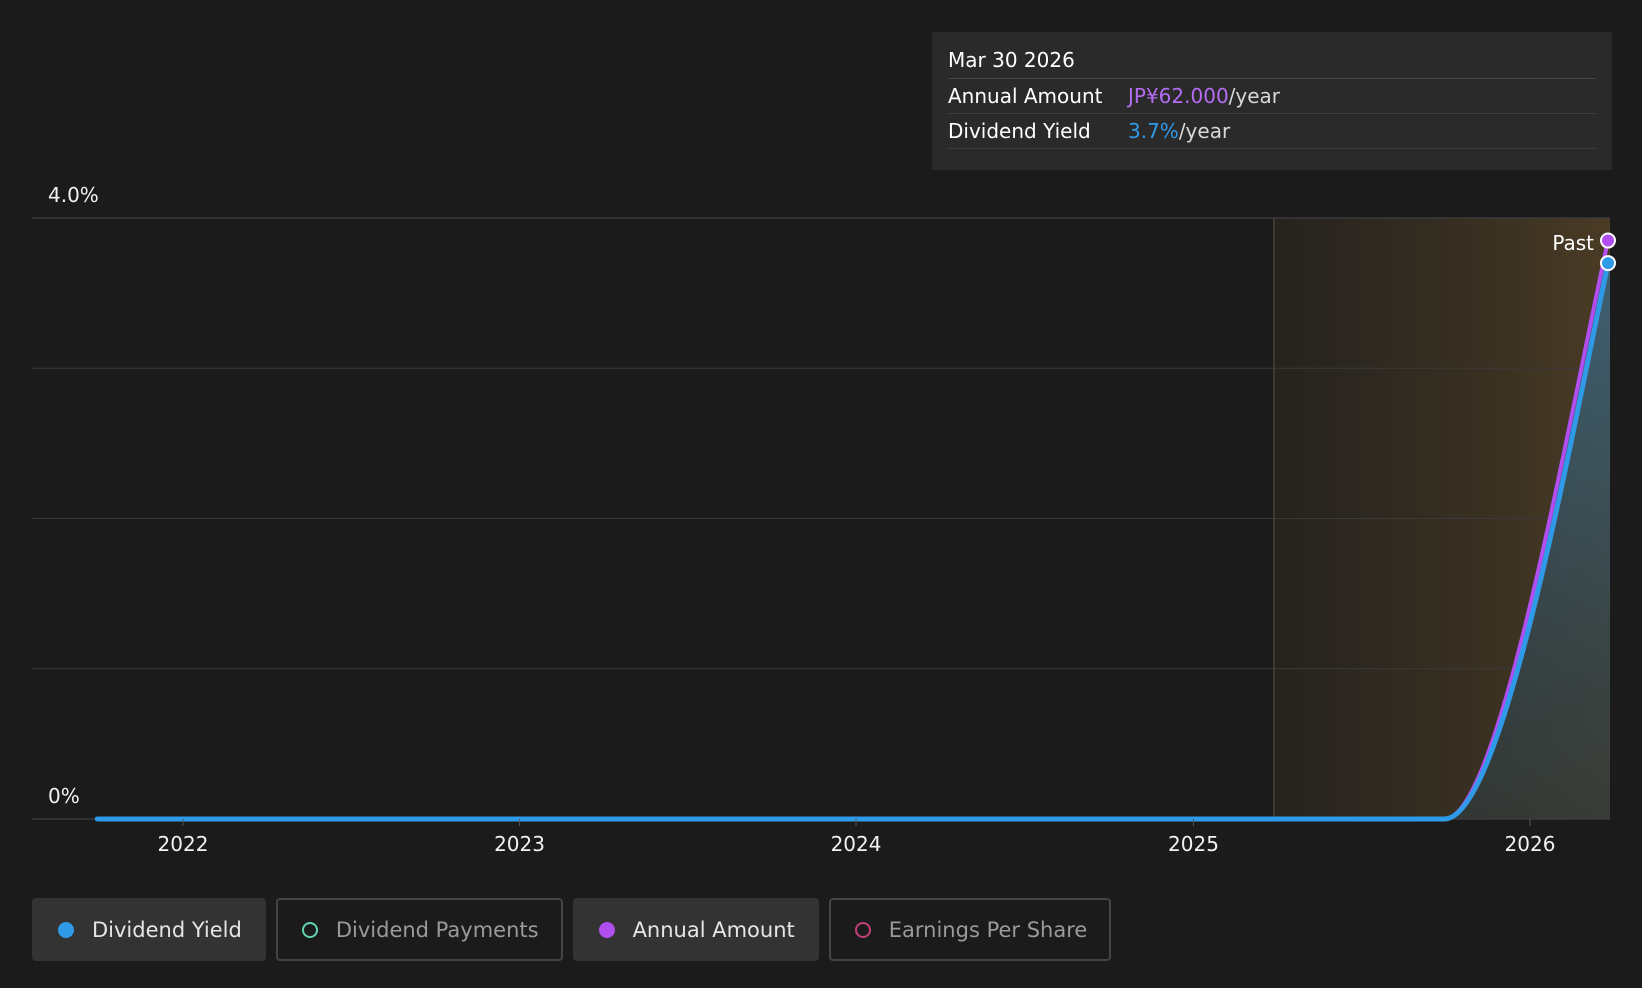 This screenshot has height=988, width=1642. What do you see at coordinates (1193, 844) in the screenshot?
I see `x-tick-label: 2025` at bounding box center [1193, 844].